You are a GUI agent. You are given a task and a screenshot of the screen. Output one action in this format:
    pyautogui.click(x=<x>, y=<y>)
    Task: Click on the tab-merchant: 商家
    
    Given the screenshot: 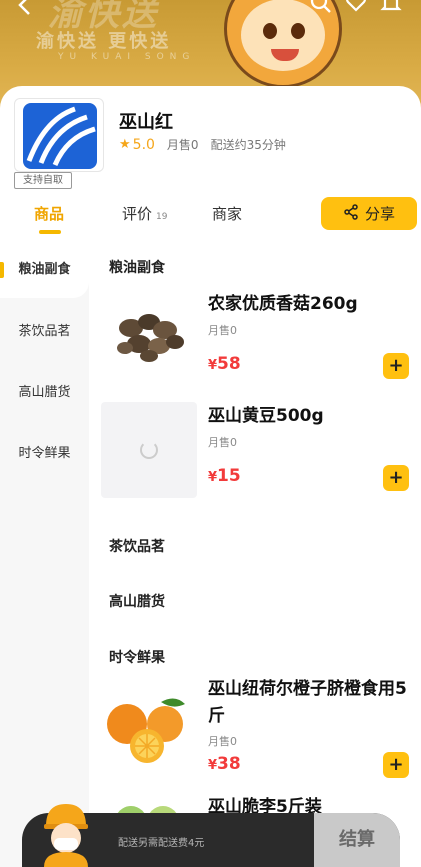 What is the action you would take?
    pyautogui.click(x=227, y=213)
    